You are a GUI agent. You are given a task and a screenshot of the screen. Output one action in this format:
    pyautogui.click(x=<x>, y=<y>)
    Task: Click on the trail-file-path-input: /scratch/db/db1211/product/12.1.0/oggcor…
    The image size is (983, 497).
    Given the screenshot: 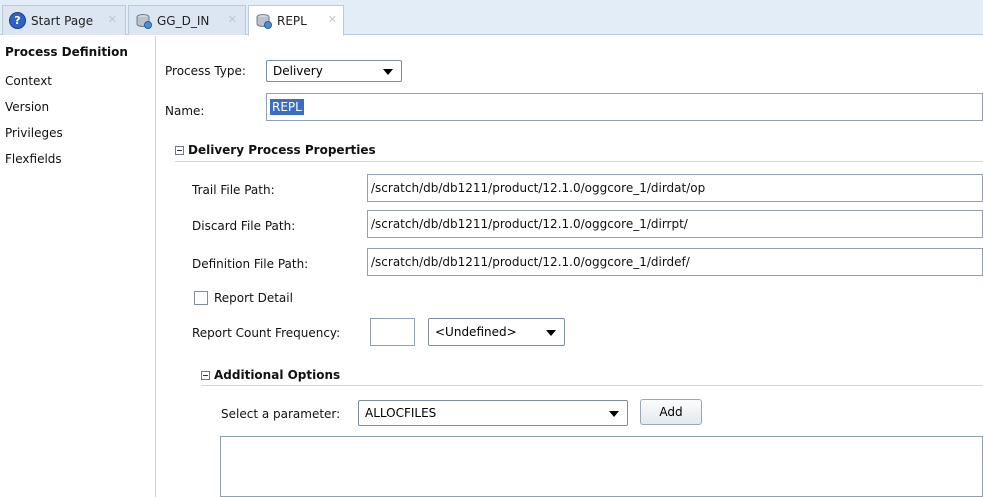 What is the action you would take?
    pyautogui.click(x=675, y=188)
    